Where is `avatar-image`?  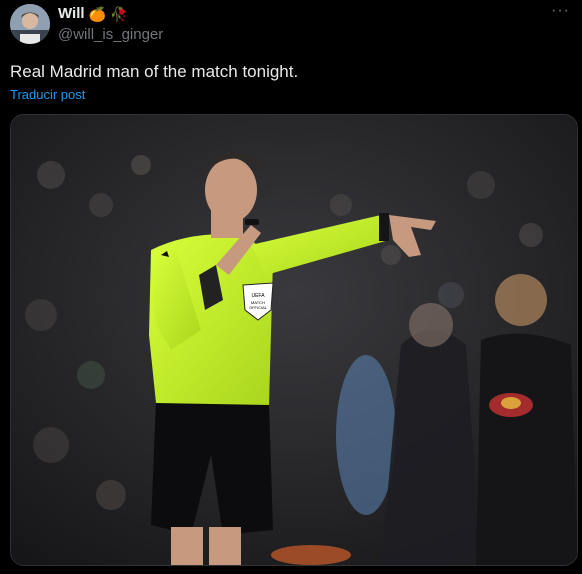 avatar-image is located at coordinates (30, 24).